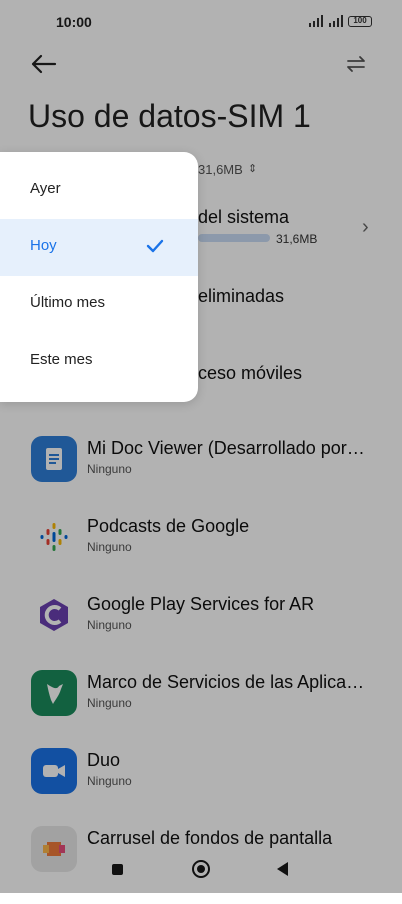  I want to click on navigation-bar, so click(201, 870).